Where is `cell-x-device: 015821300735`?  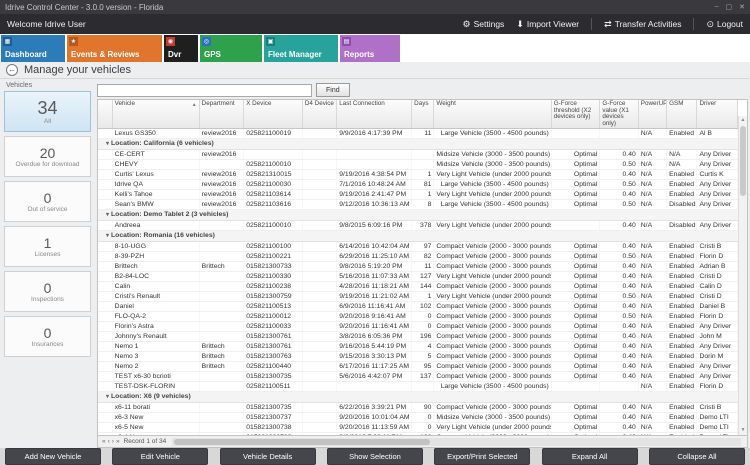 cell-x-device: 015821300735 is located at coordinates (273, 376).